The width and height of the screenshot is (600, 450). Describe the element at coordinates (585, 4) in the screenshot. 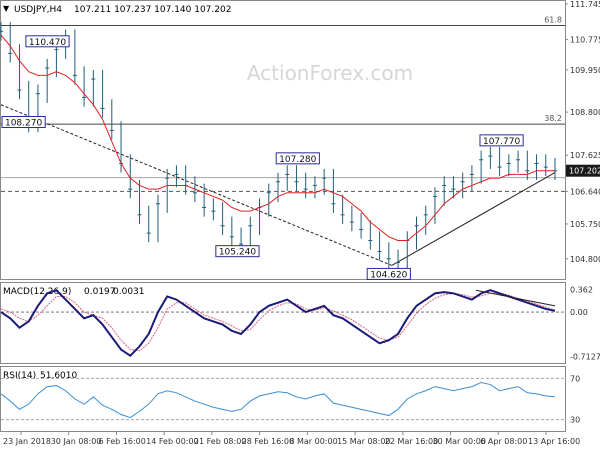

I see `price-tick-label: 111.745` at that location.